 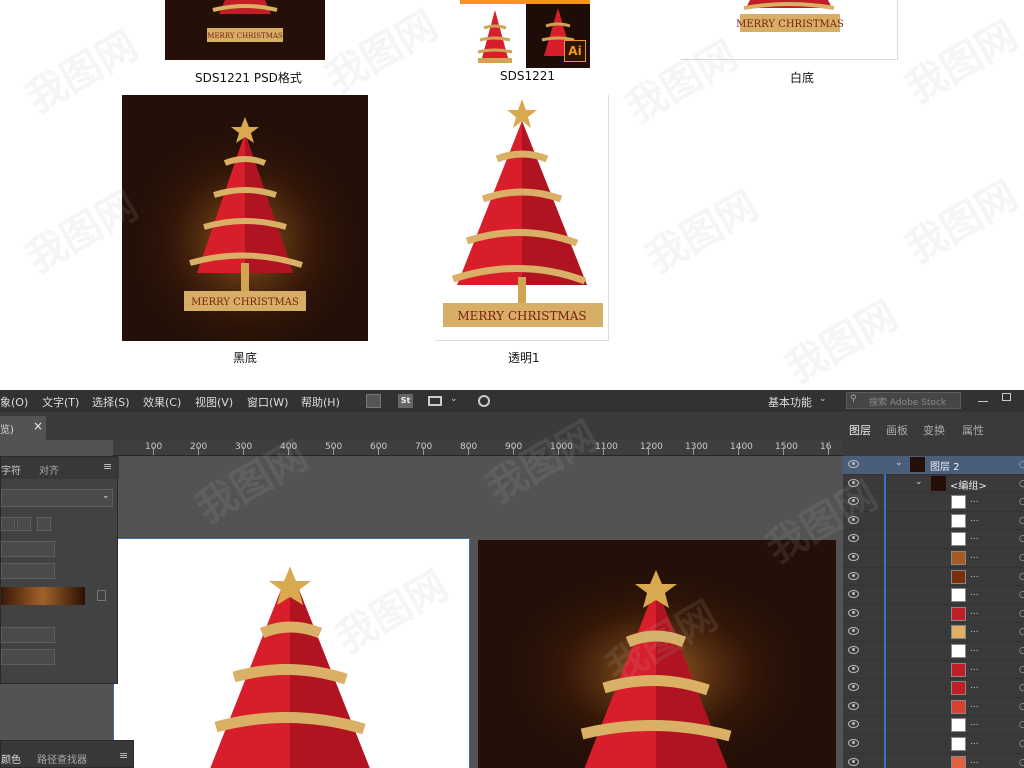 What do you see at coordinates (43, 596) in the screenshot?
I see `gradient-swatch` at bounding box center [43, 596].